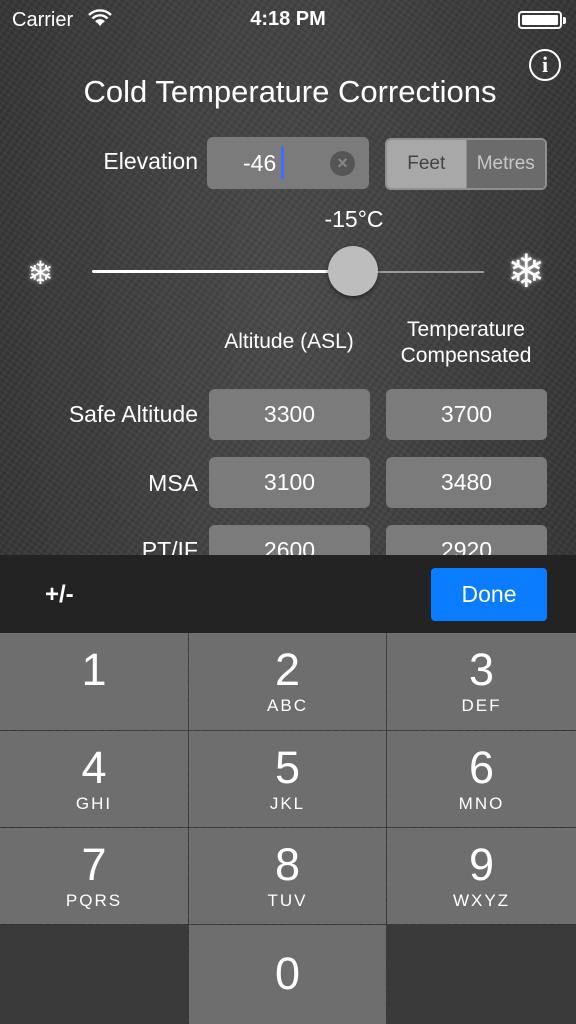 This screenshot has width=576, height=1024. What do you see at coordinates (260, 163) in the screenshot?
I see `elevation-value: -46` at bounding box center [260, 163].